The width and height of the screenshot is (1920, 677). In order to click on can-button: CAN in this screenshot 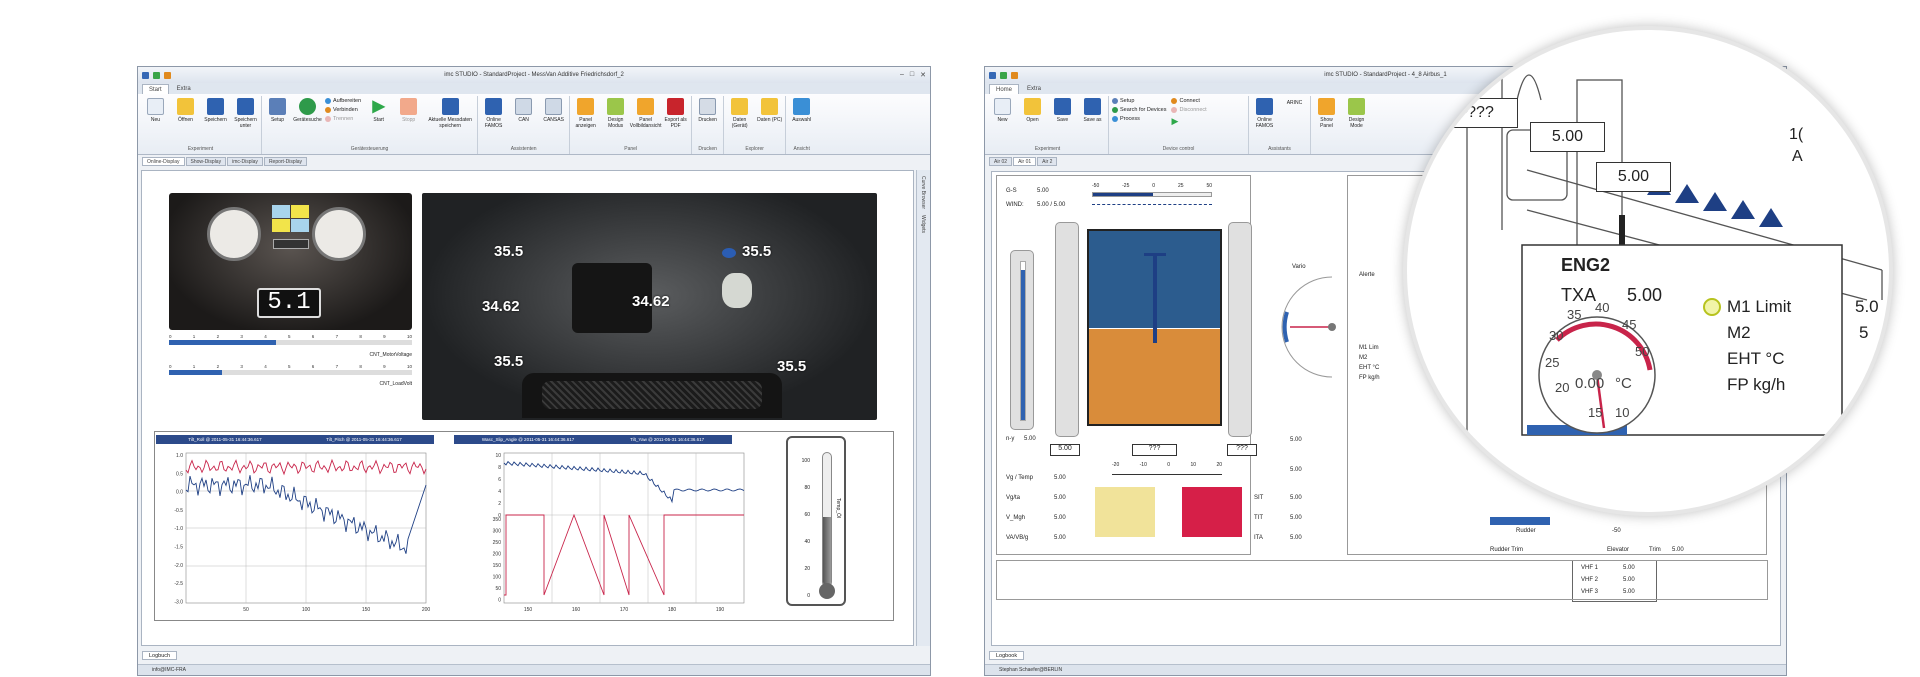, I will do `click(523, 109)`.